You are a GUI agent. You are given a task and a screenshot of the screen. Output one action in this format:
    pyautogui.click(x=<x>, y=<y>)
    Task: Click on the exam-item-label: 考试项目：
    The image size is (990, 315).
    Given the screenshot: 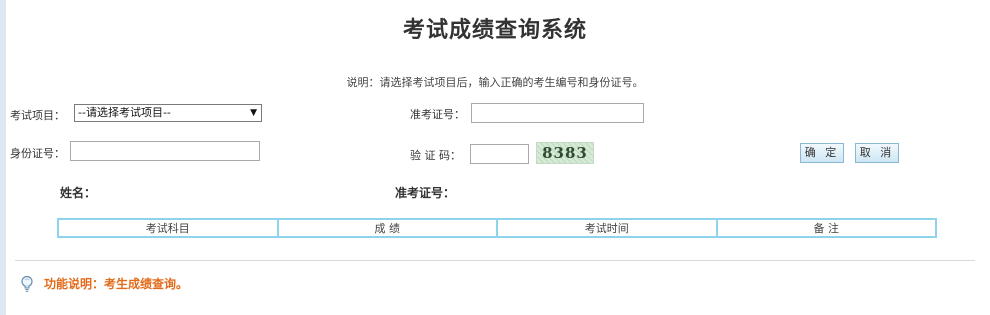 What is the action you would take?
    pyautogui.click(x=37, y=115)
    